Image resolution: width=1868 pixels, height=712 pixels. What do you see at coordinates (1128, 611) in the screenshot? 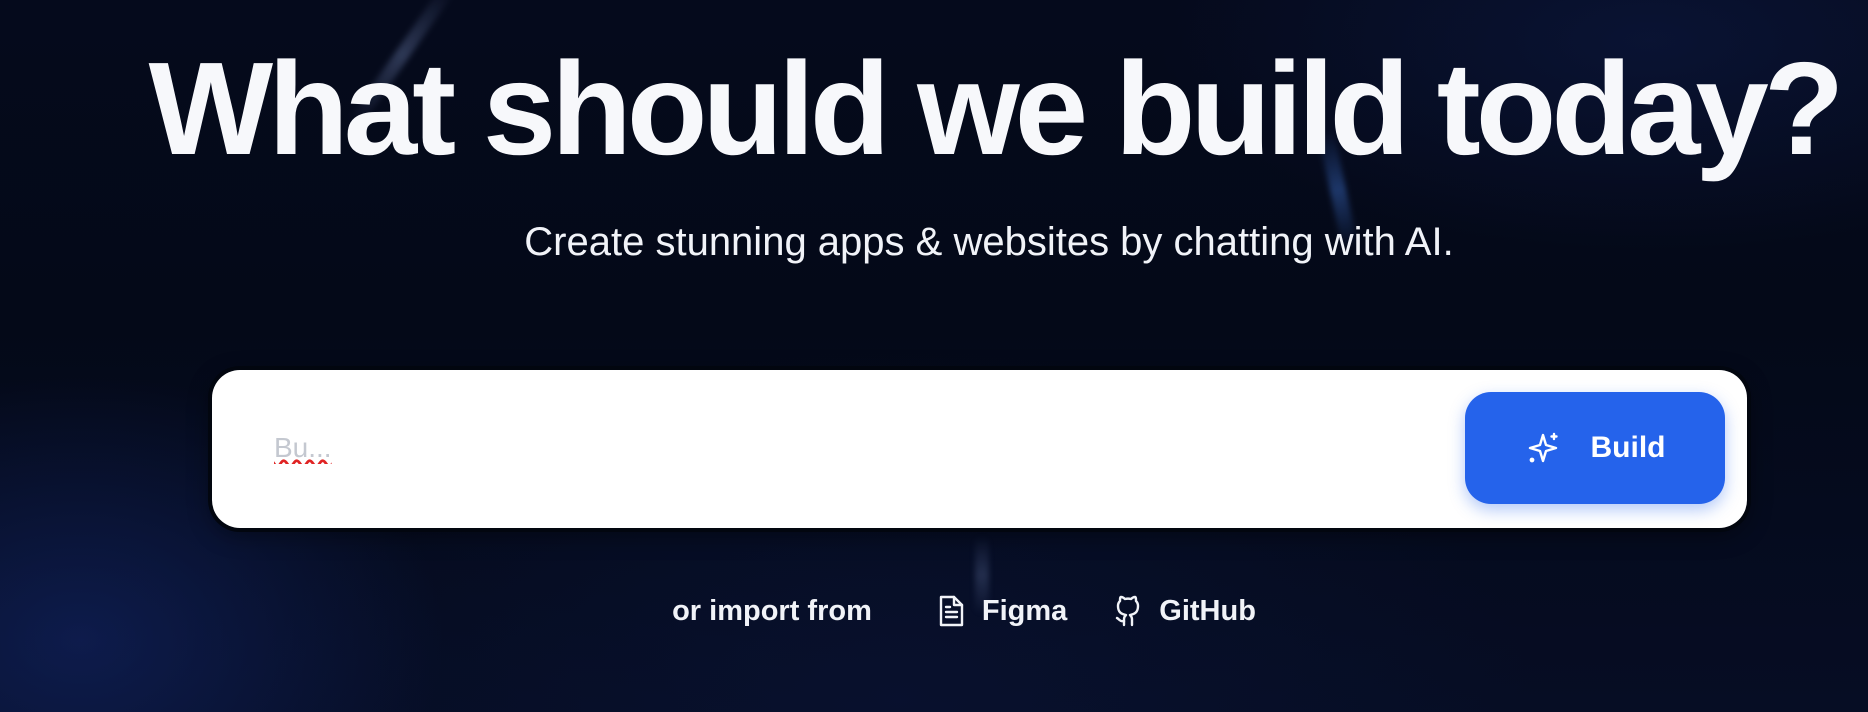
I see `github-icon` at bounding box center [1128, 611].